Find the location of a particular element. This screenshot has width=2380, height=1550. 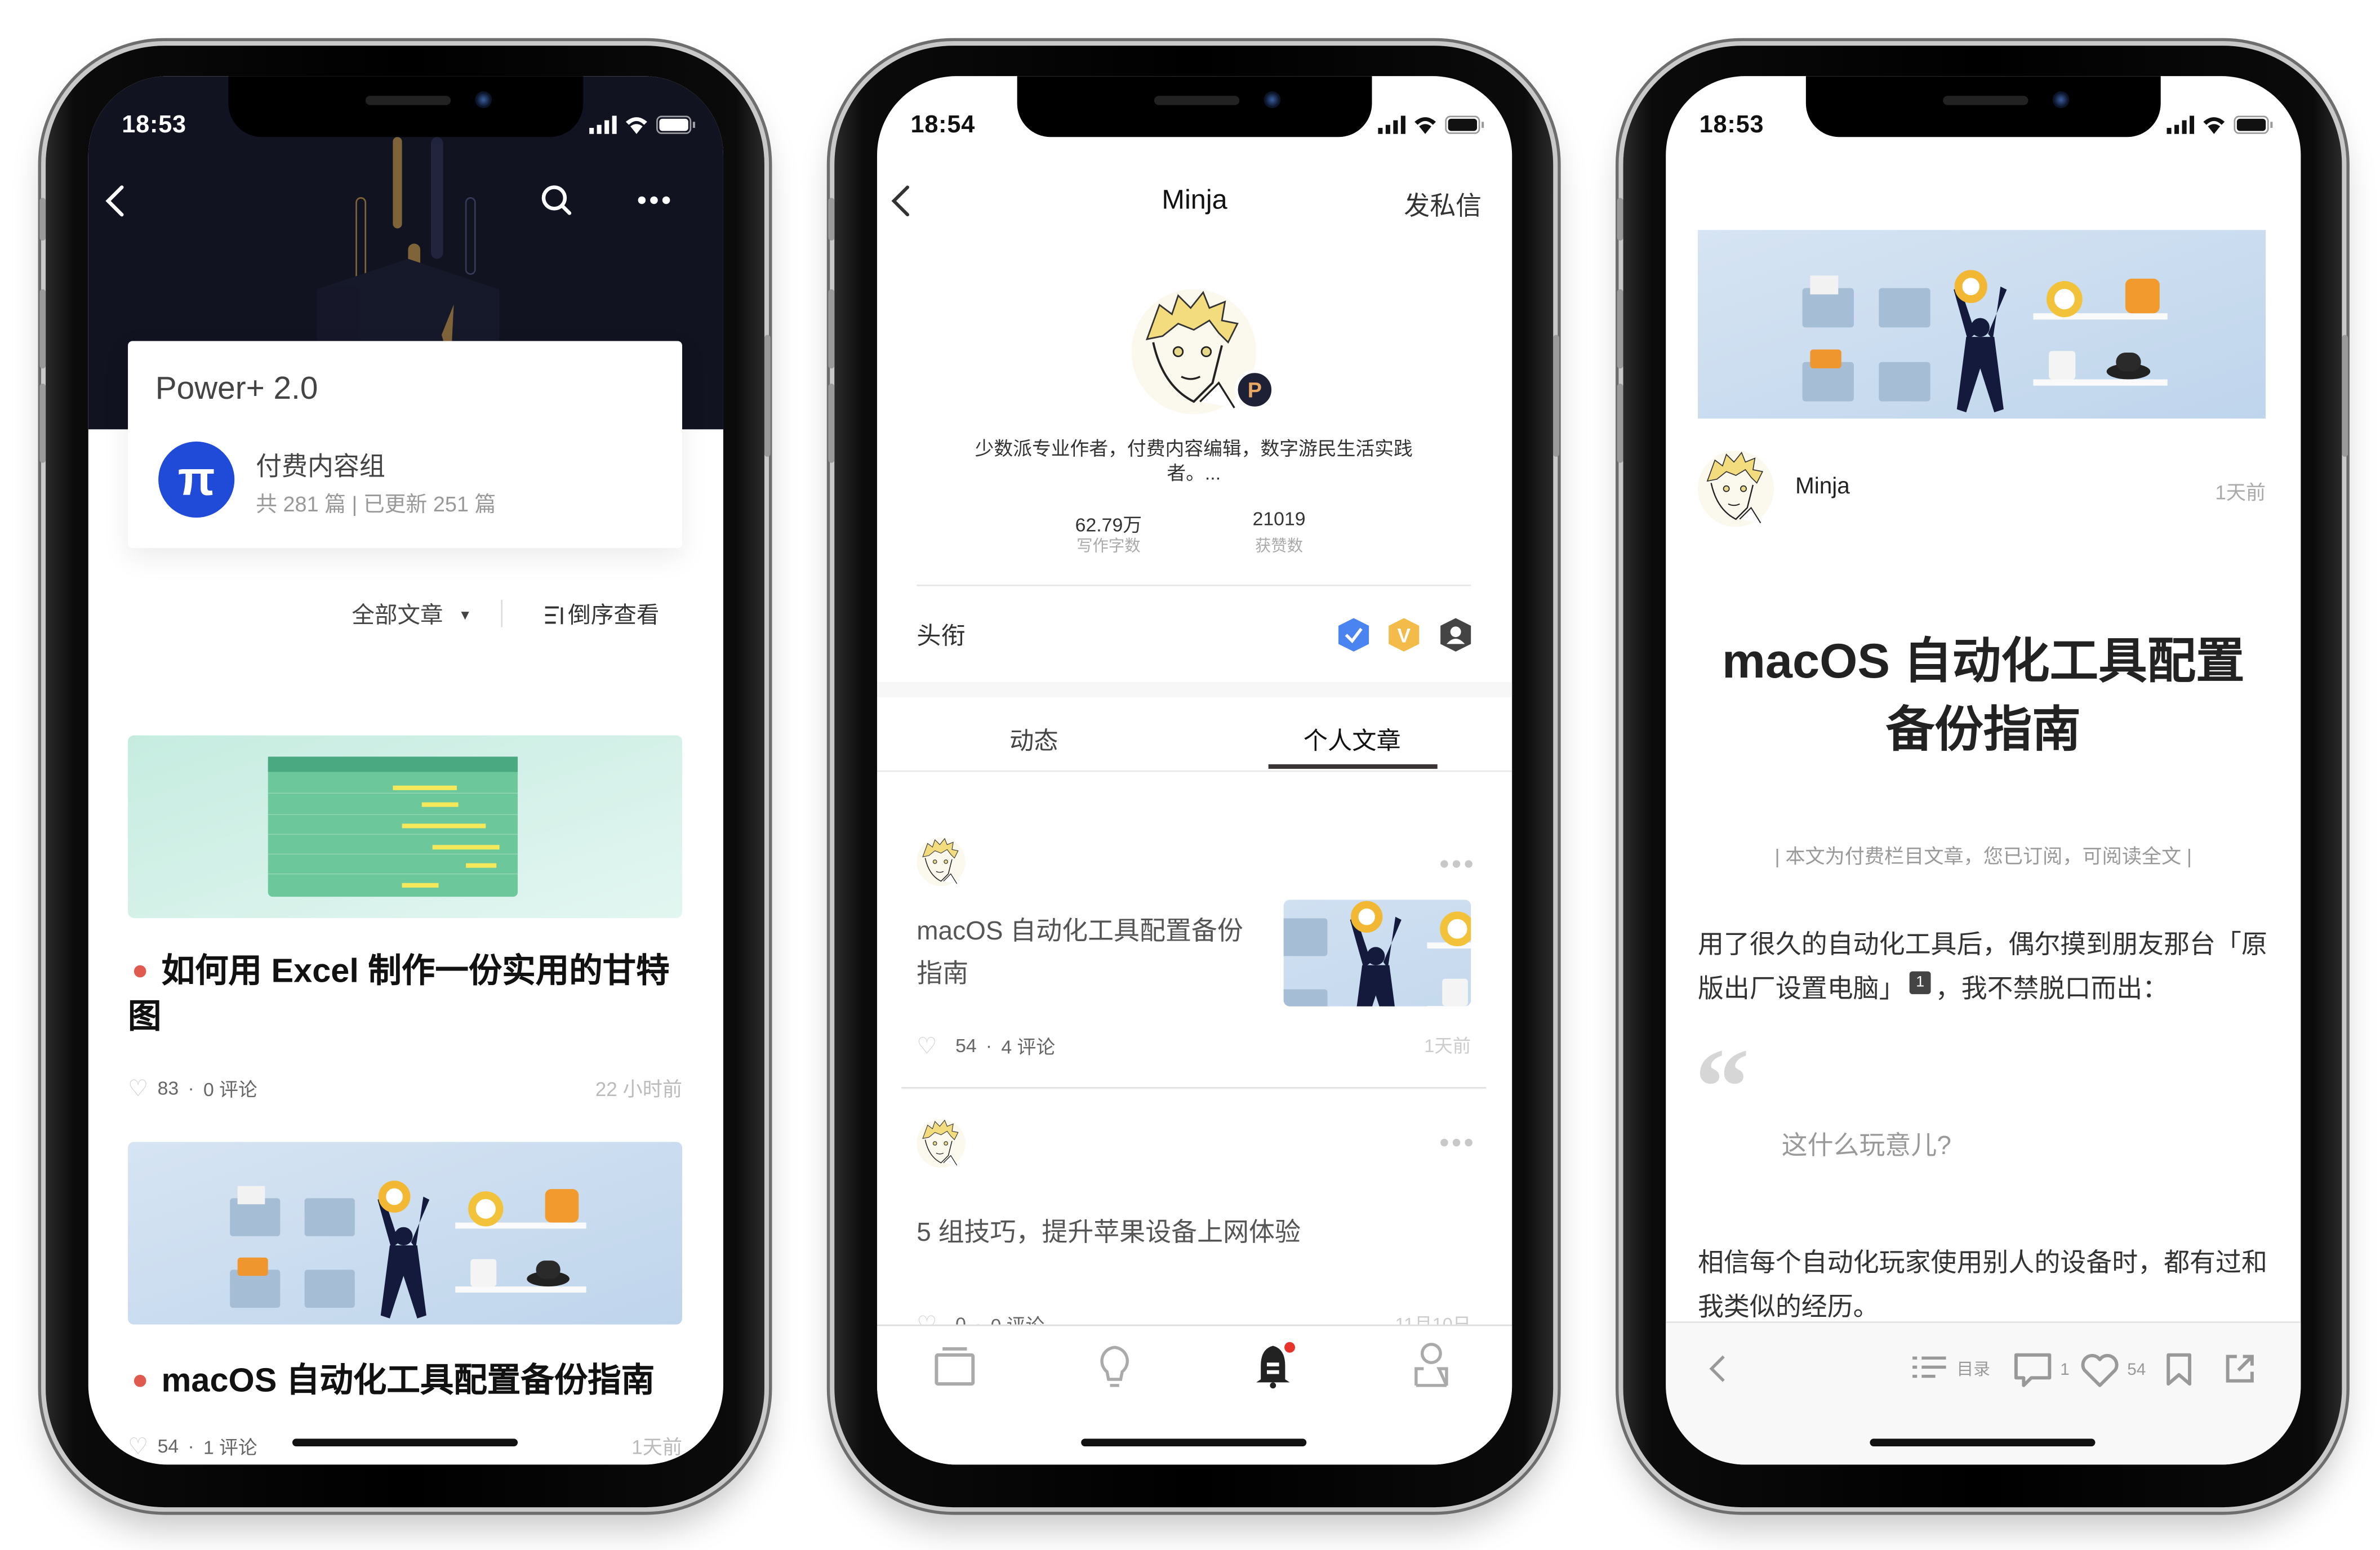

comments-button: 1 is located at coordinates (2041, 1370).